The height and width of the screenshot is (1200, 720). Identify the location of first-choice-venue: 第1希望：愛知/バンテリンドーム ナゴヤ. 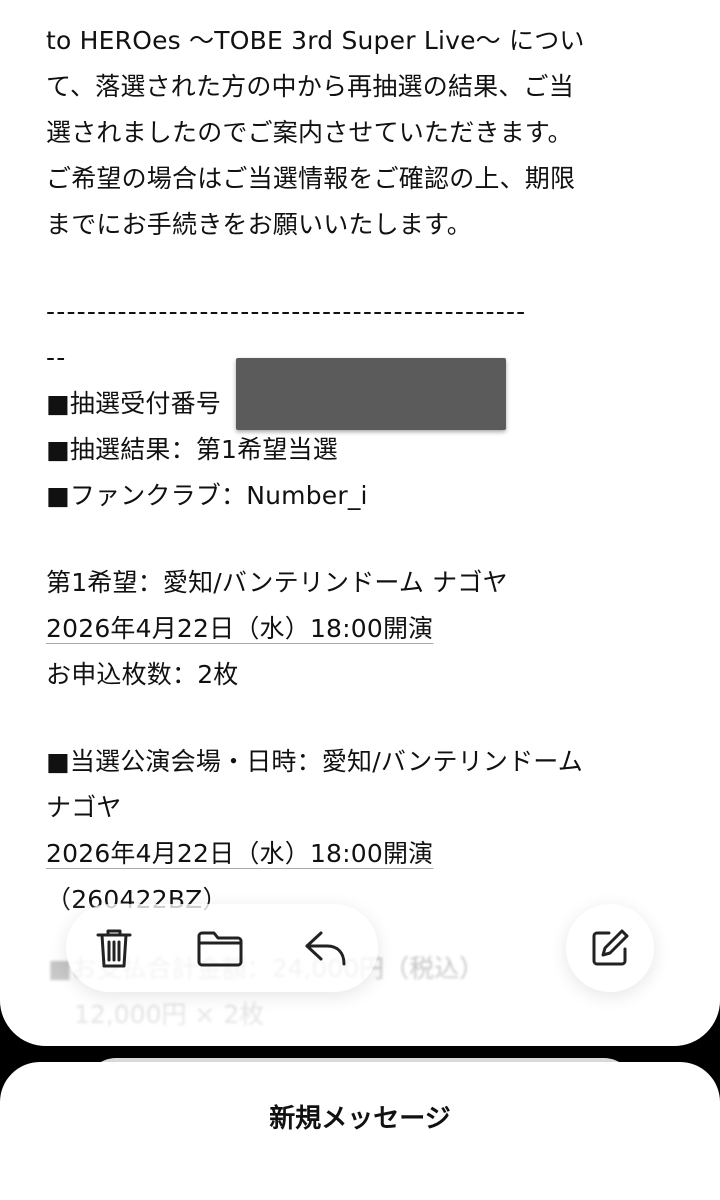
(277, 582).